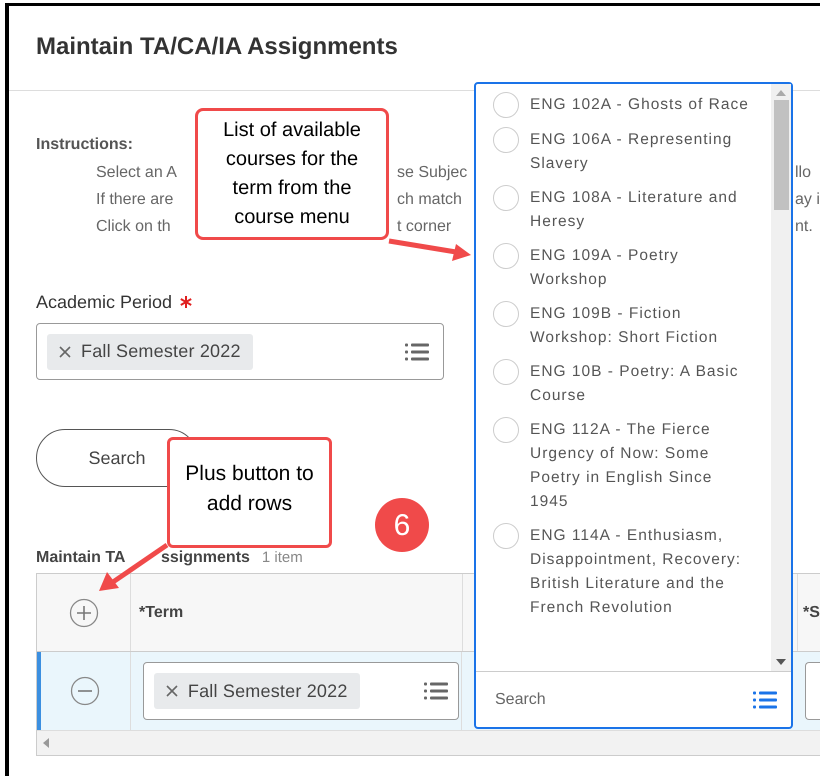 This screenshot has width=820, height=776. Describe the element at coordinates (205, 558) in the screenshot. I see `section-title: ssignments` at that location.